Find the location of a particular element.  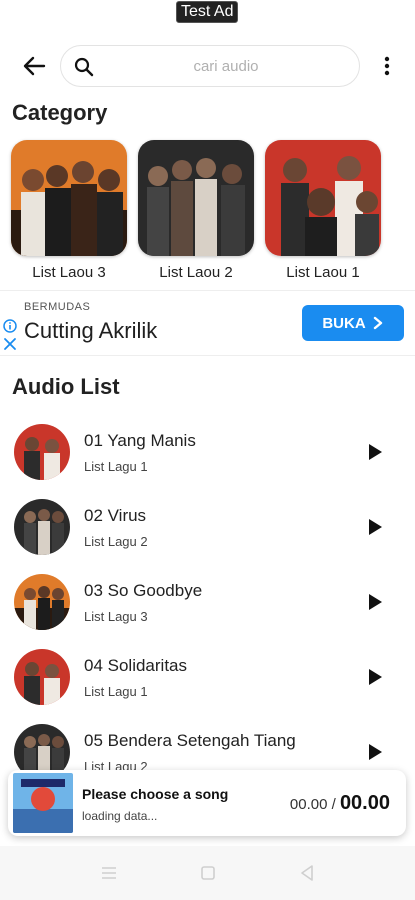

category-label: List Laou 1 is located at coordinates (323, 272).